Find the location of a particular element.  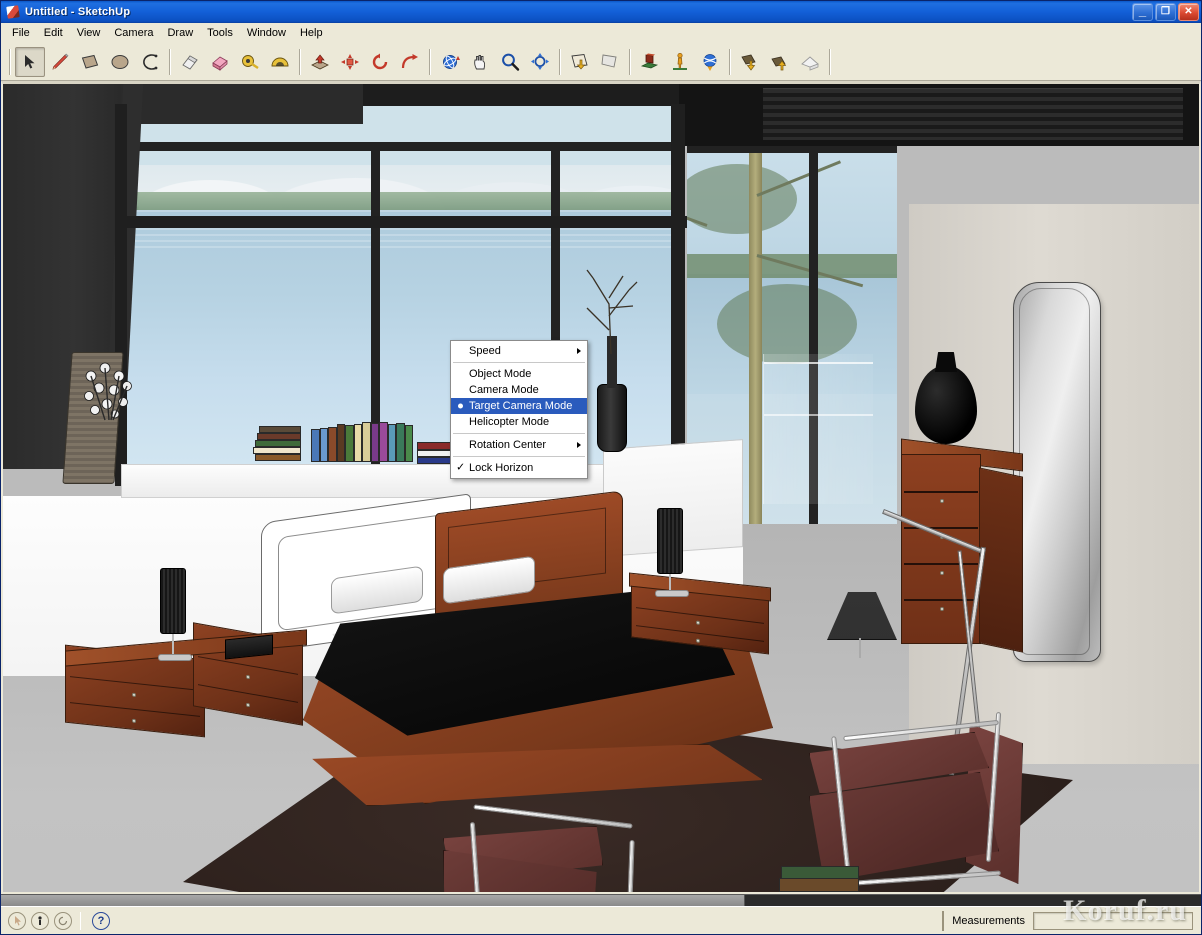

toolbar-group-modify is located at coordinates (235, 61).